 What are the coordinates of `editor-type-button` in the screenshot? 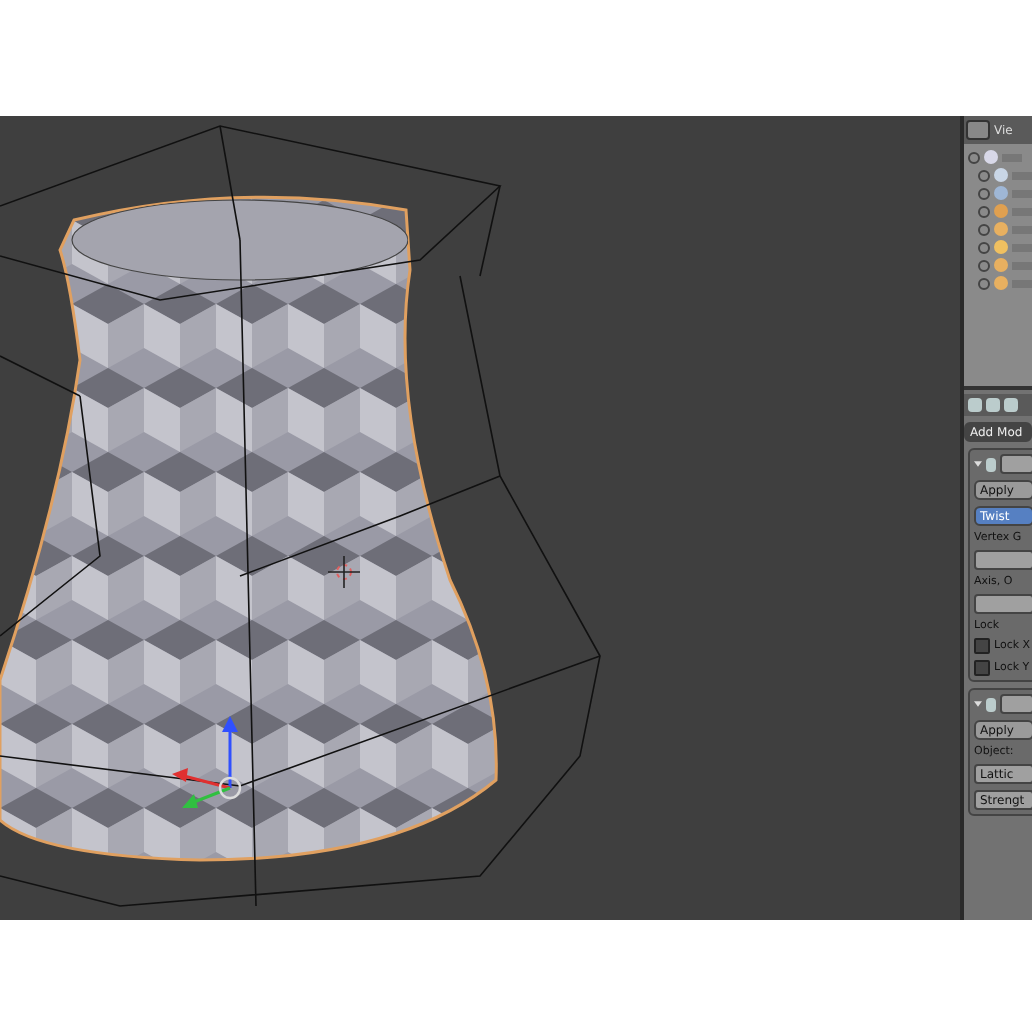 It's located at (978, 130).